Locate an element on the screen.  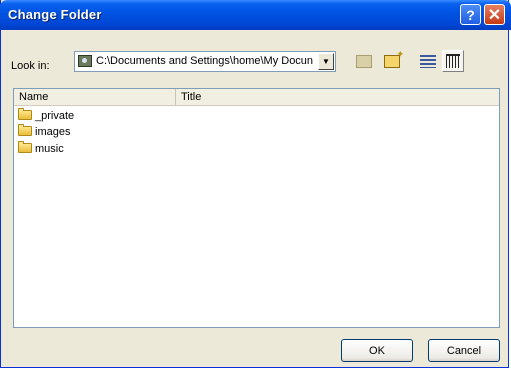
details-view-button is located at coordinates (453, 61).